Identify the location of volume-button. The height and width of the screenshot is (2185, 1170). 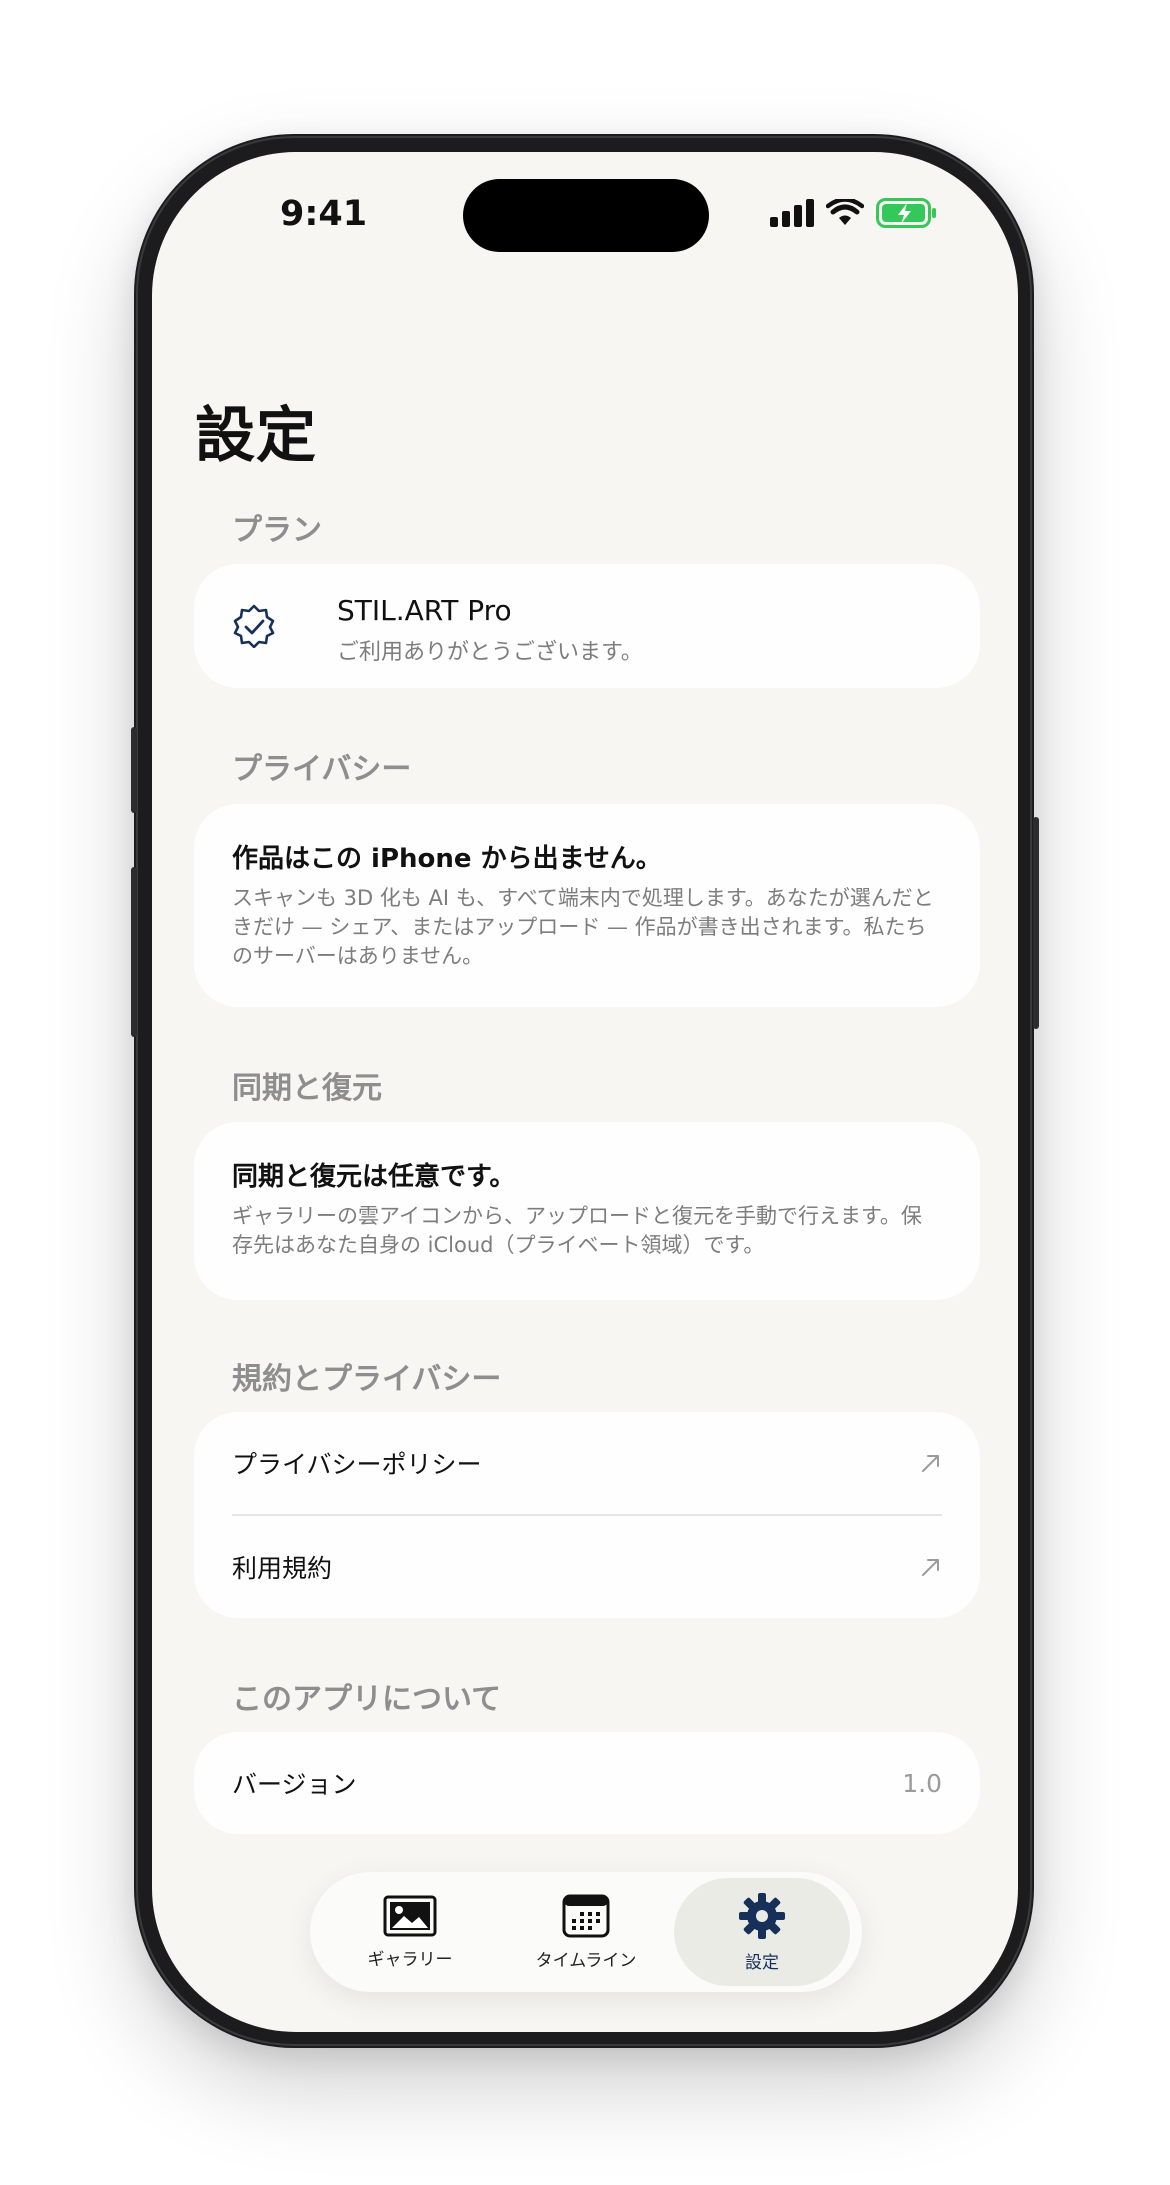
(134, 952).